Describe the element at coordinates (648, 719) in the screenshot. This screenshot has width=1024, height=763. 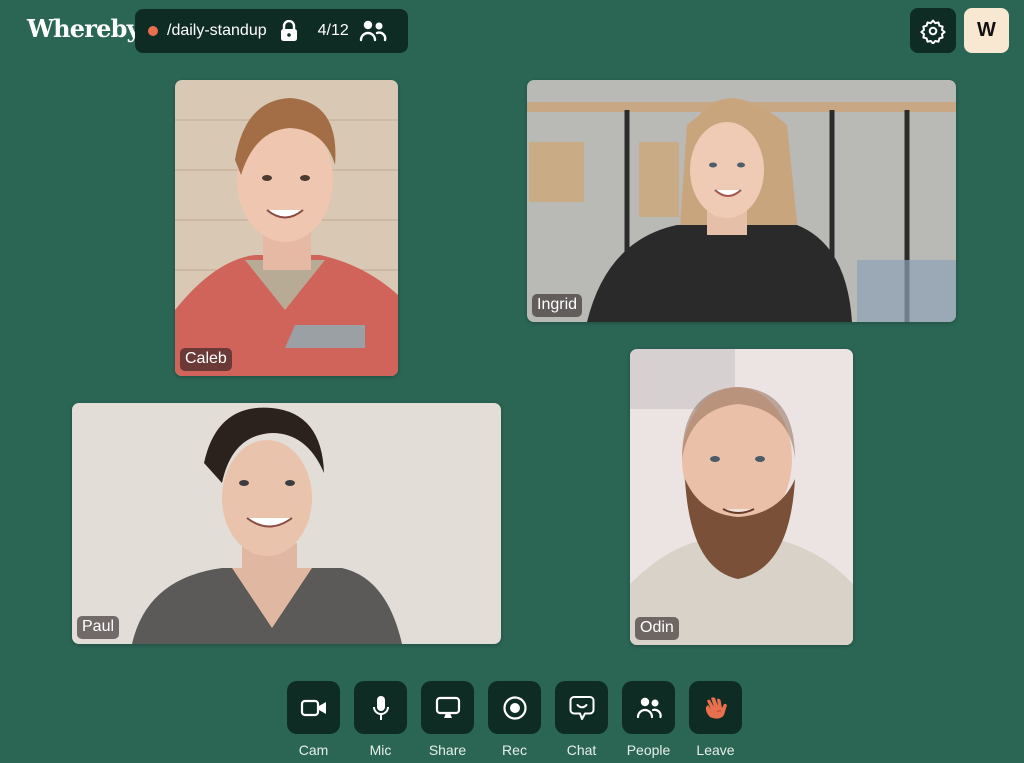
I see `people-button: People` at that location.